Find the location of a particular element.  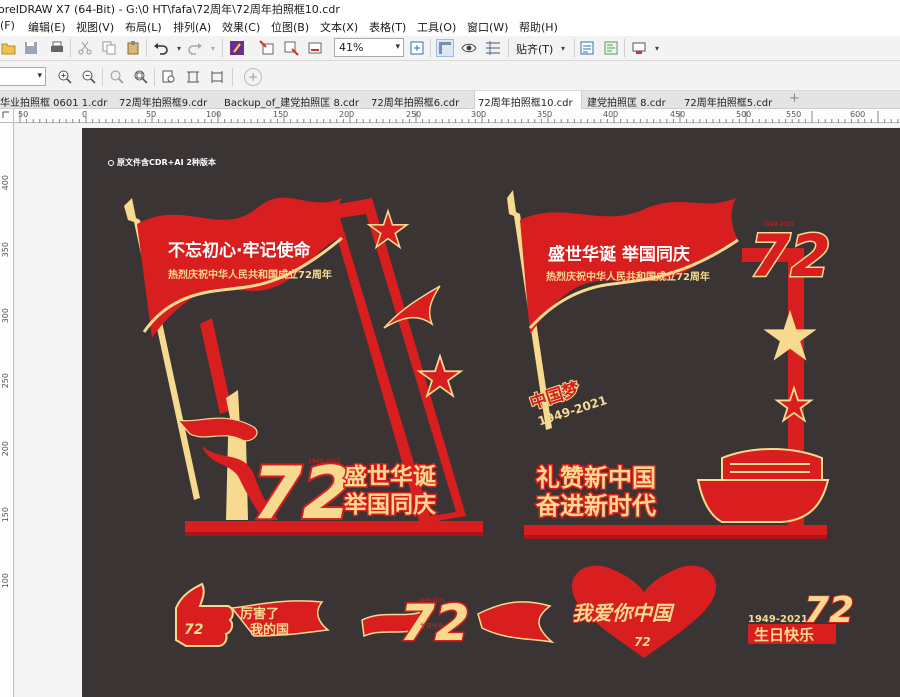

sticker-birthday: 1949-2021 72 生日快乐 is located at coordinates (801, 616).